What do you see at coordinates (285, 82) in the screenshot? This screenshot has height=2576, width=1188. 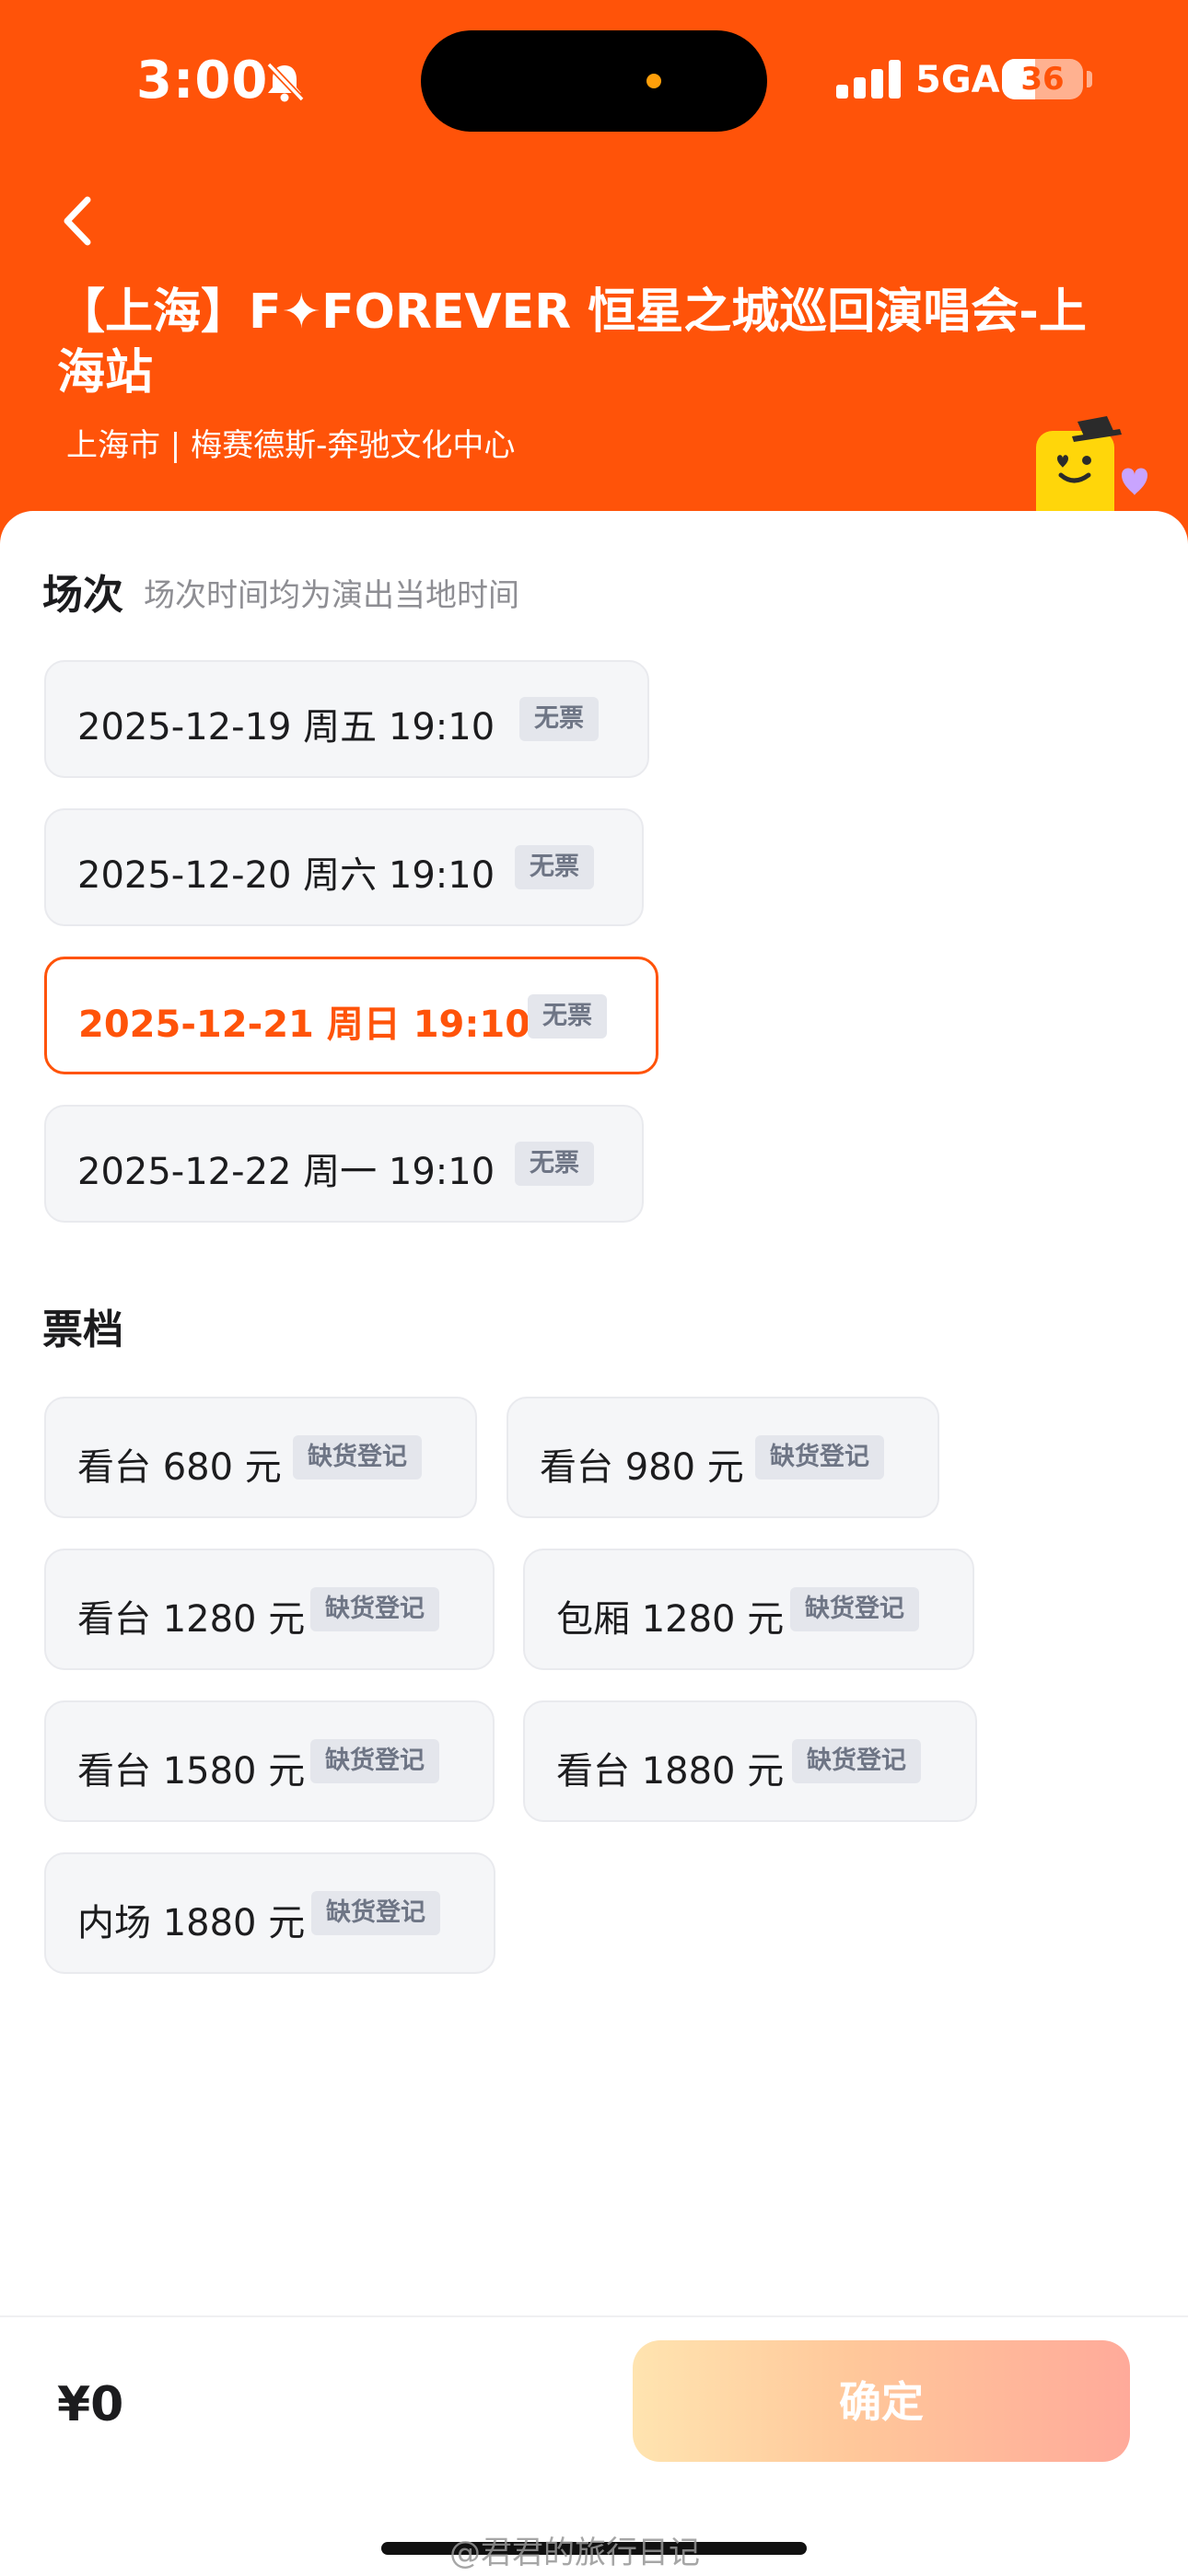 I see `bell-off-icon` at bounding box center [285, 82].